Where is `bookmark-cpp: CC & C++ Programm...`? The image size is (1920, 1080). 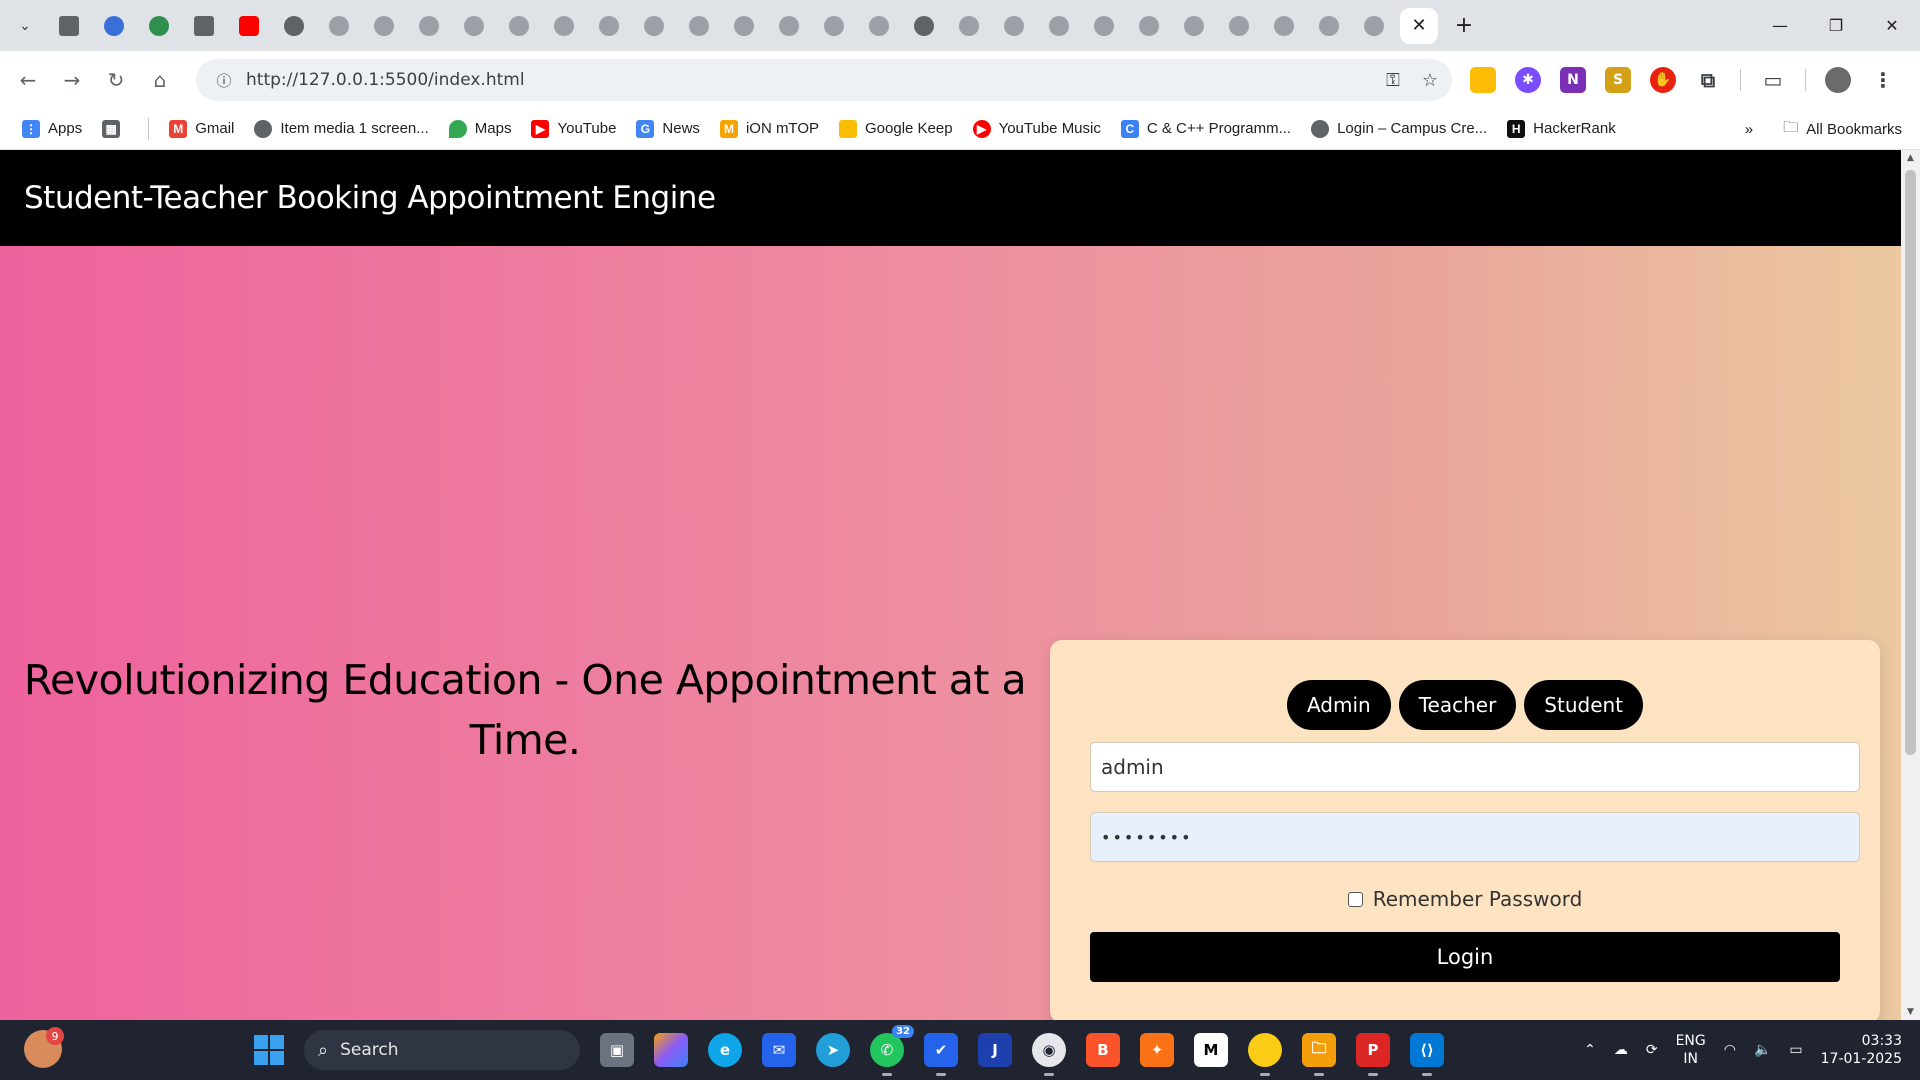
bookmark-cpp: CC & C++ Programm... is located at coordinates (1205, 128).